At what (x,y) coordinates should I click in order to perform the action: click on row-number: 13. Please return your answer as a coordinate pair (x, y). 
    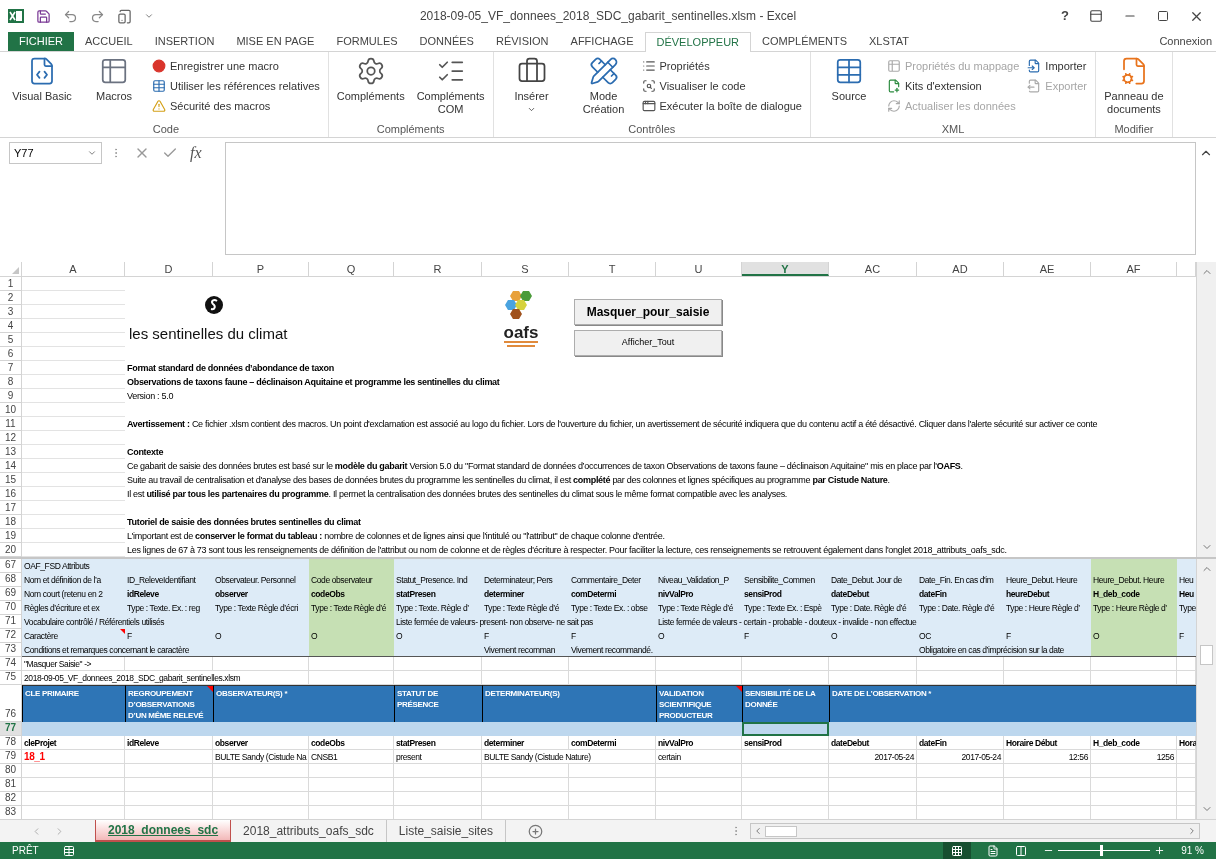
    Looking at the image, I should click on (11, 452).